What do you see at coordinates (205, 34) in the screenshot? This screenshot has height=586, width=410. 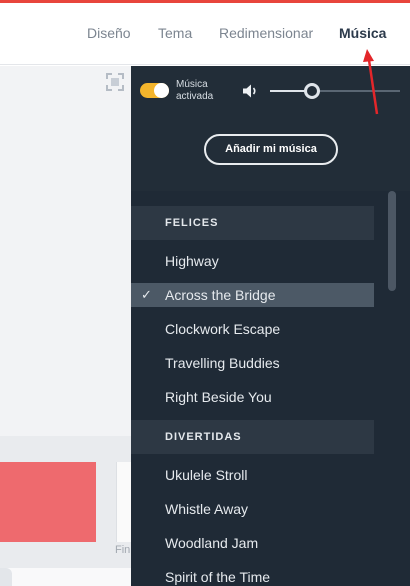 I see `top-navigation: Diseño Tema Redimensionar Música` at bounding box center [205, 34].